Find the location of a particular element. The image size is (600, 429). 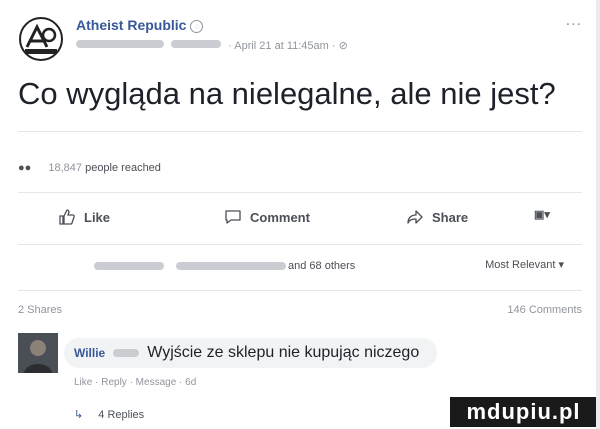

comment-button: Comment is located at coordinates (267, 217).